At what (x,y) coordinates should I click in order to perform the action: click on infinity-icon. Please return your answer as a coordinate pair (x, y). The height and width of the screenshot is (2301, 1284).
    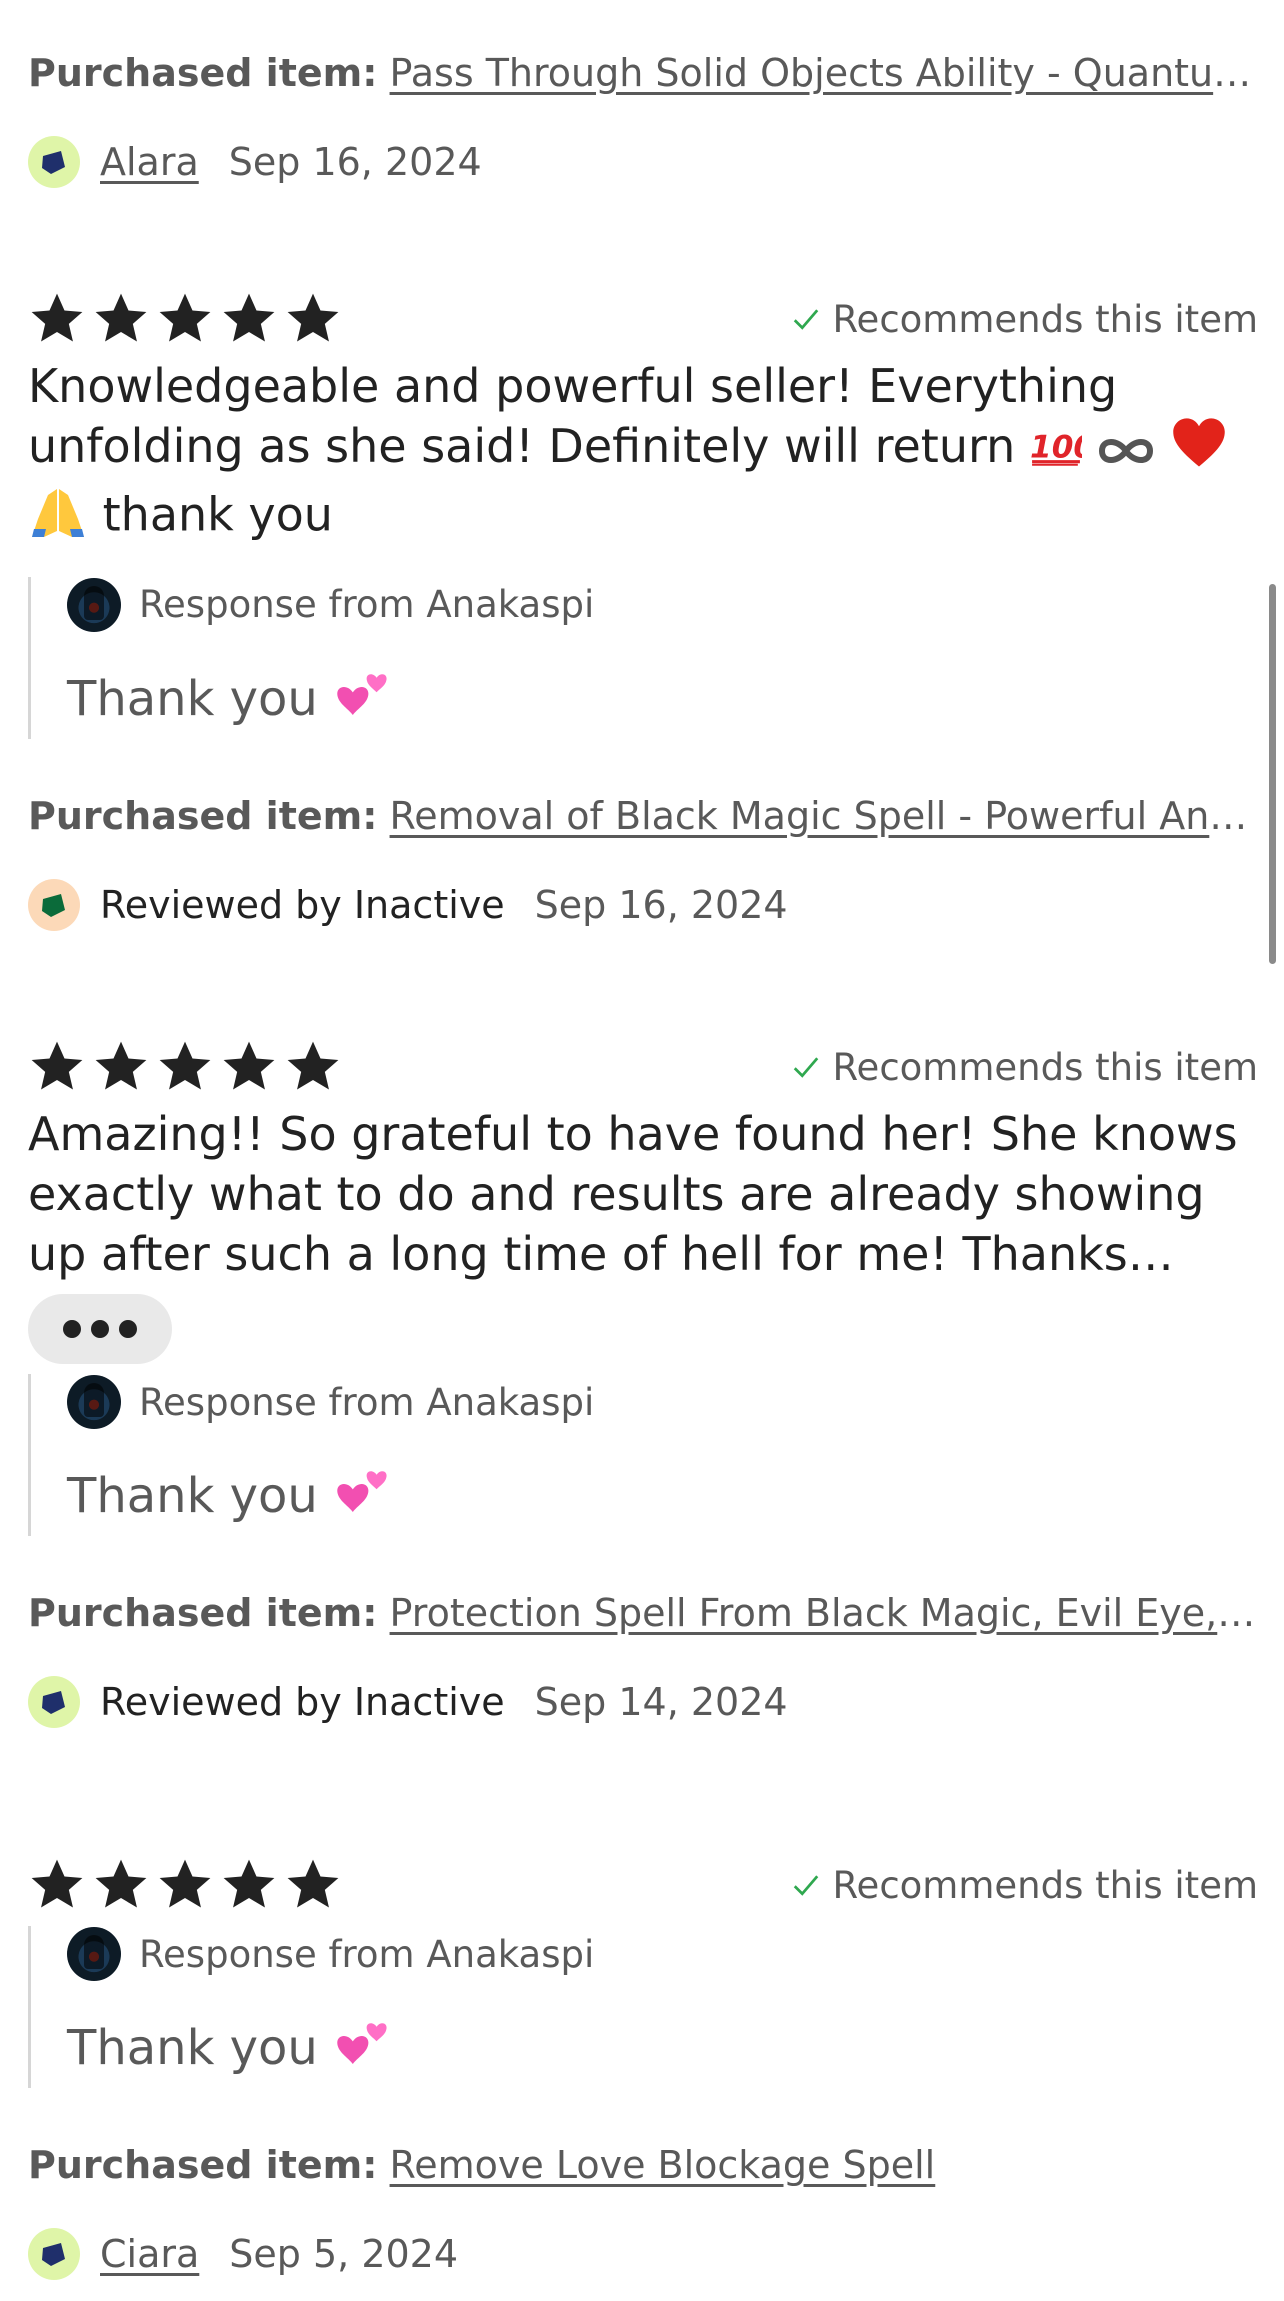
    Looking at the image, I should click on (1126, 450).